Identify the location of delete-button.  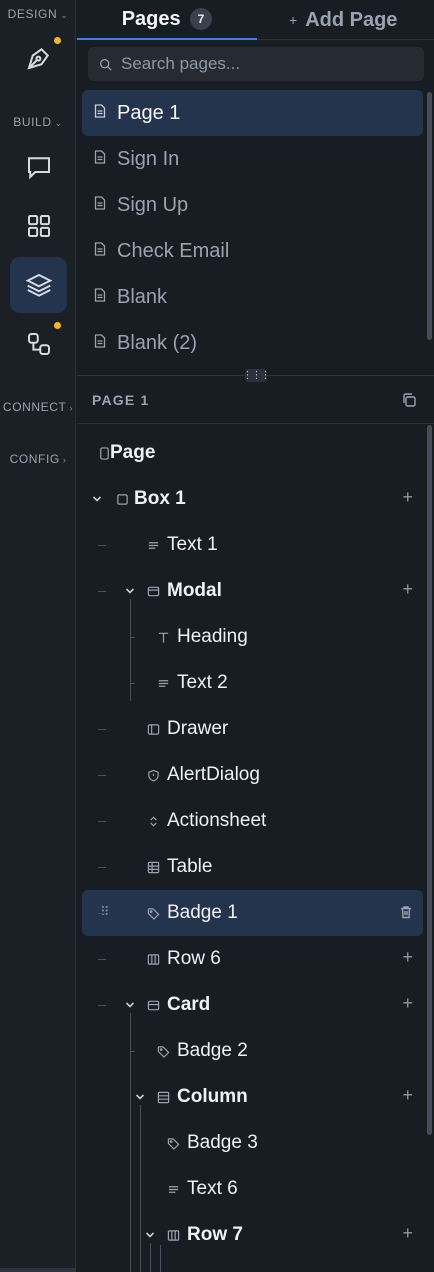
(406, 912).